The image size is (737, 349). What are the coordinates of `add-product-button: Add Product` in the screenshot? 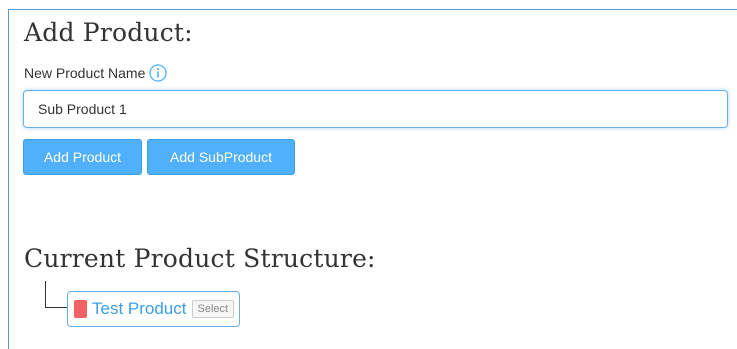 It's located at (82, 157).